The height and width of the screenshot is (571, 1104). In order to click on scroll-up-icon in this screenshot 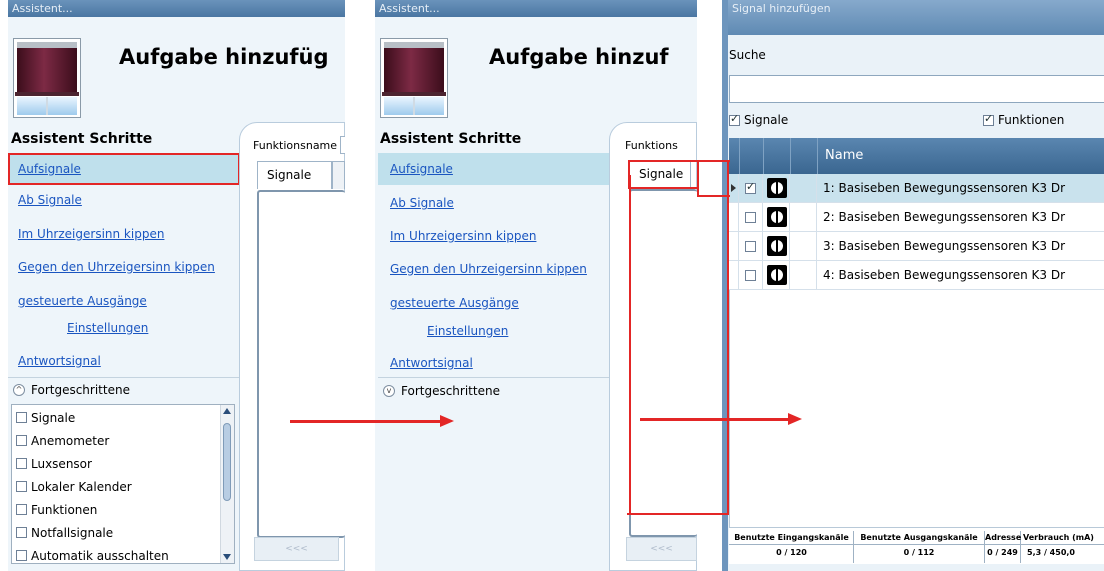, I will do `click(227, 411)`.